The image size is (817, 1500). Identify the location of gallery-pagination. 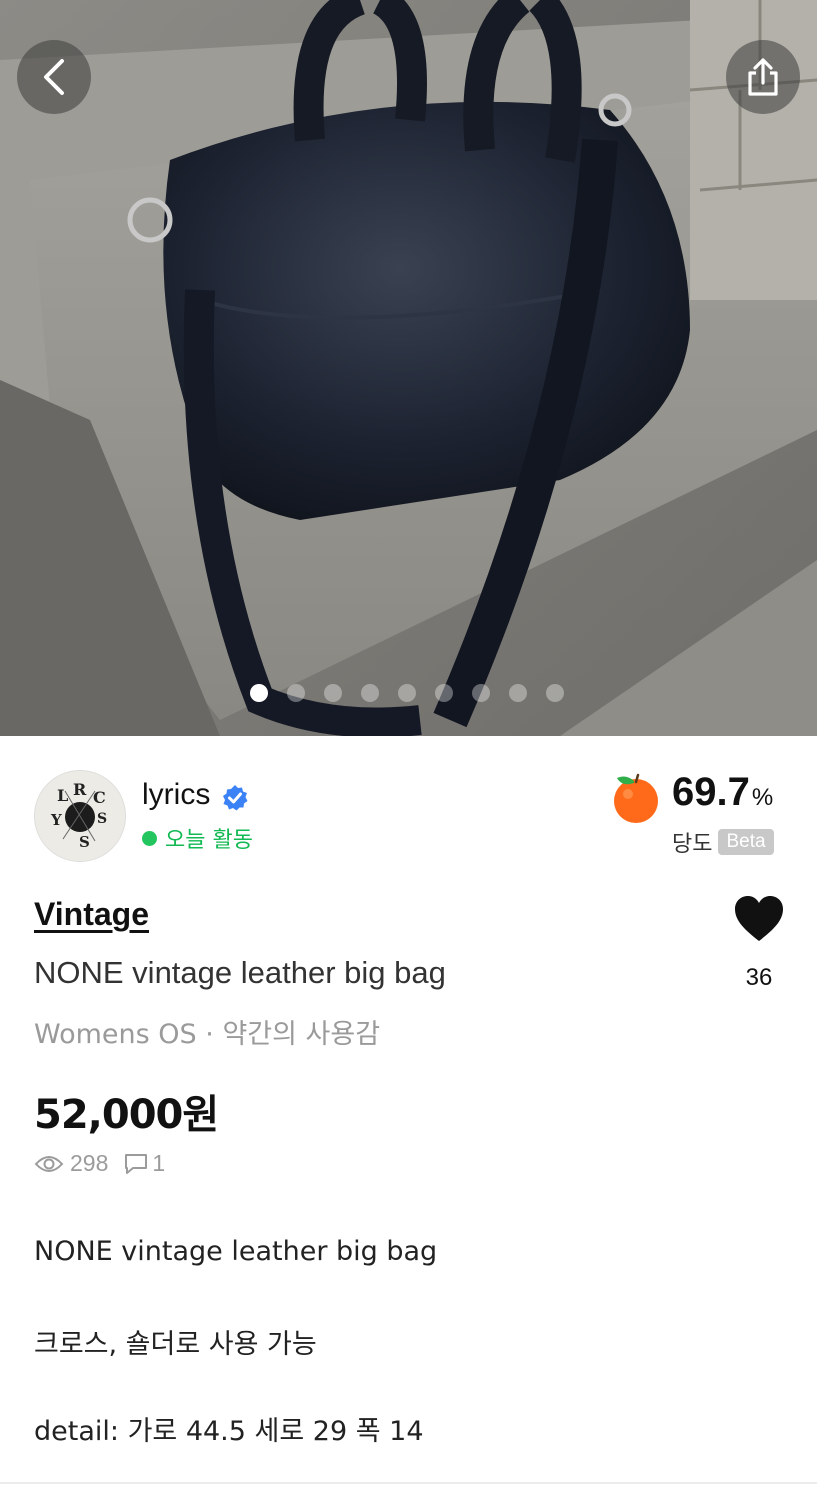
(407, 693).